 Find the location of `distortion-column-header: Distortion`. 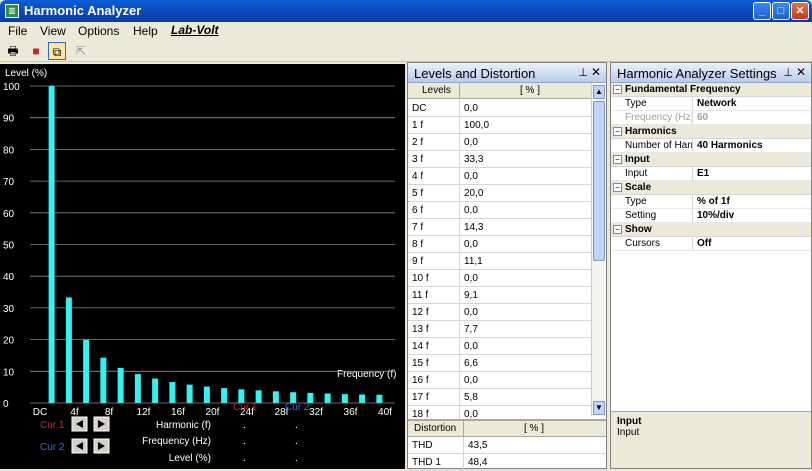

distortion-column-header: Distortion is located at coordinates (436, 428).